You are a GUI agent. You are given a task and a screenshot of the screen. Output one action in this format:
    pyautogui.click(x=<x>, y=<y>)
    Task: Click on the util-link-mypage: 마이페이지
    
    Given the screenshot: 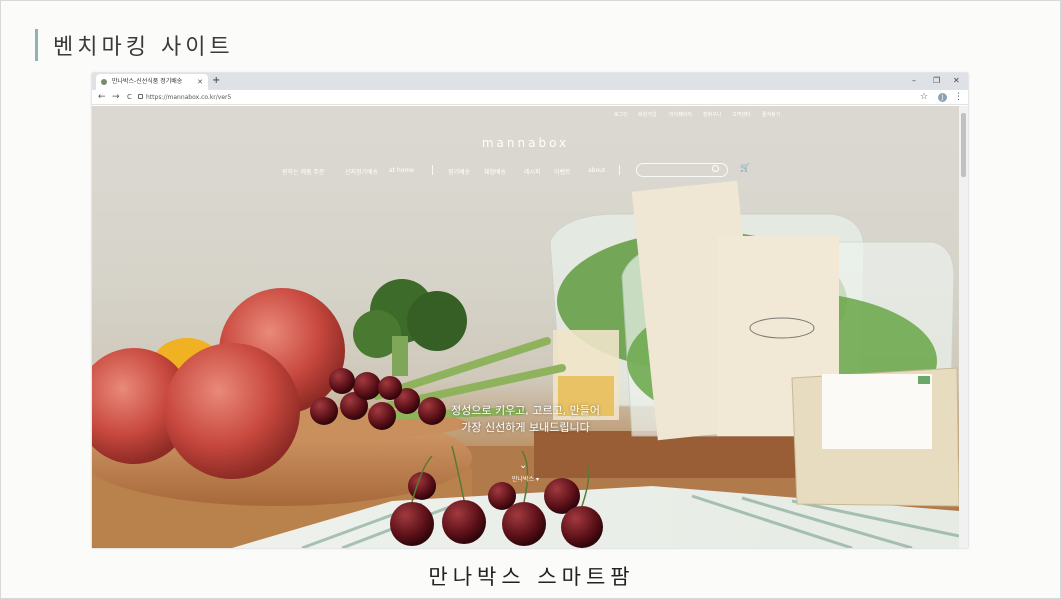 What is the action you would take?
    pyautogui.click(x=680, y=114)
    